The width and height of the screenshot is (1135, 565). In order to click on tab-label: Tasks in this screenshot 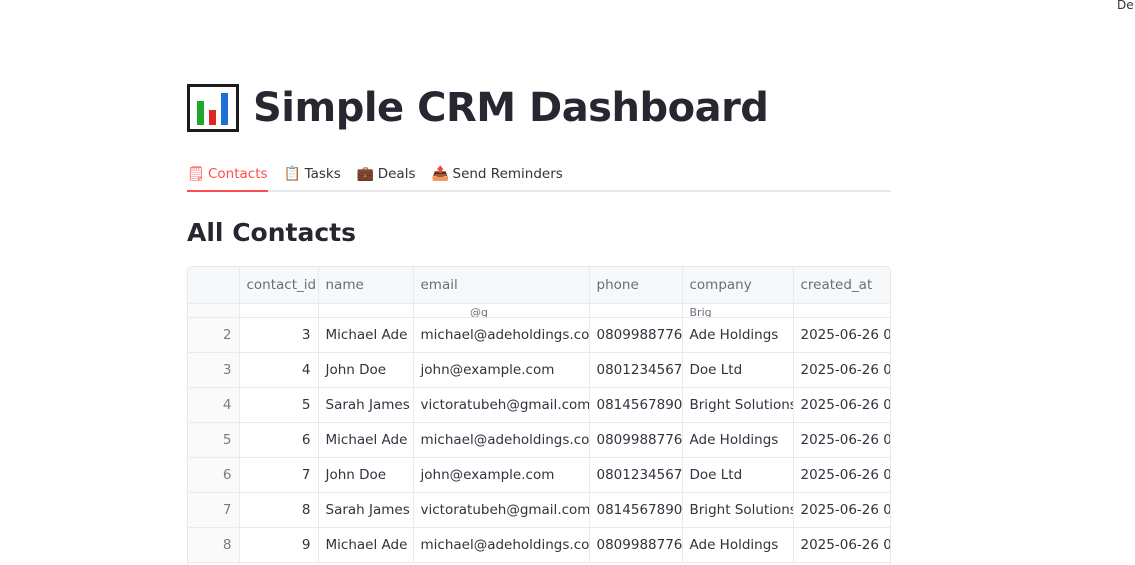, I will do `click(322, 174)`.